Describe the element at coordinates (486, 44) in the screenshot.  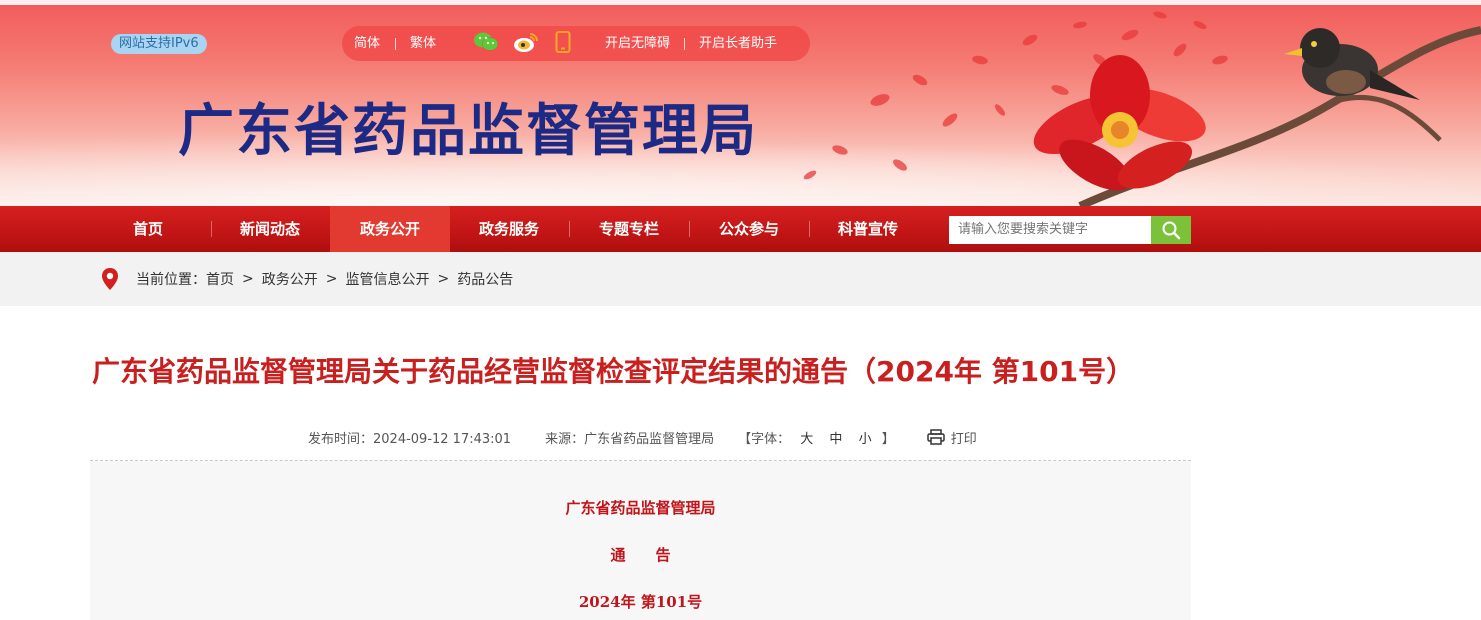
I see `wechat-icon` at that location.